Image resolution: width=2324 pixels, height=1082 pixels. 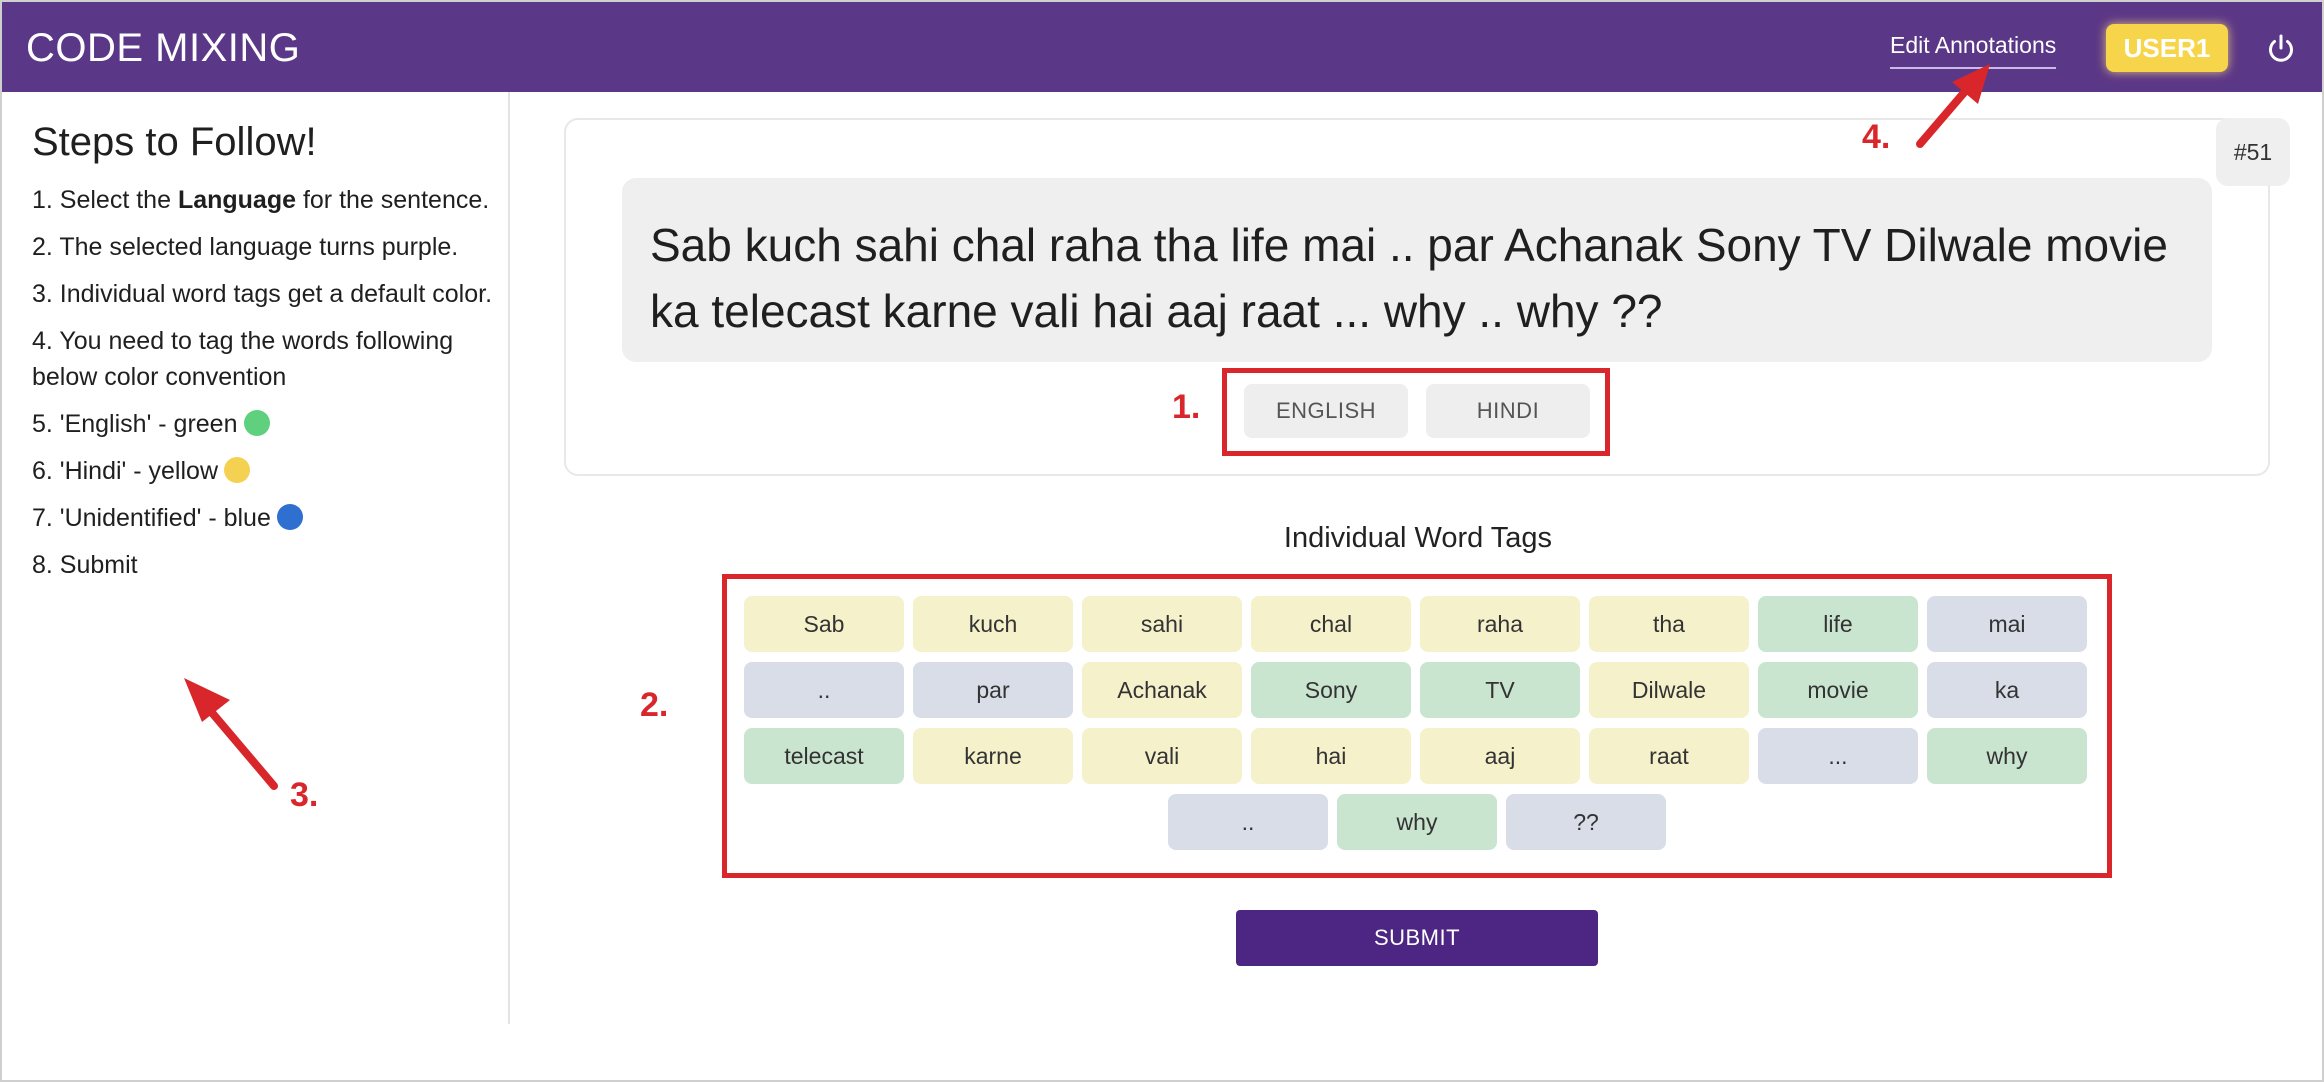 What do you see at coordinates (256, 423) in the screenshot?
I see `green-dot-icon` at bounding box center [256, 423].